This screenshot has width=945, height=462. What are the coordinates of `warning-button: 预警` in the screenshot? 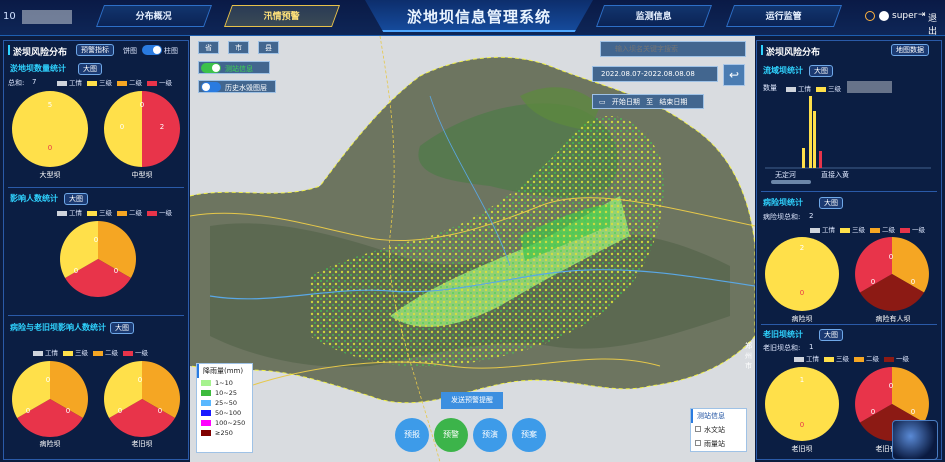 It's located at (451, 435).